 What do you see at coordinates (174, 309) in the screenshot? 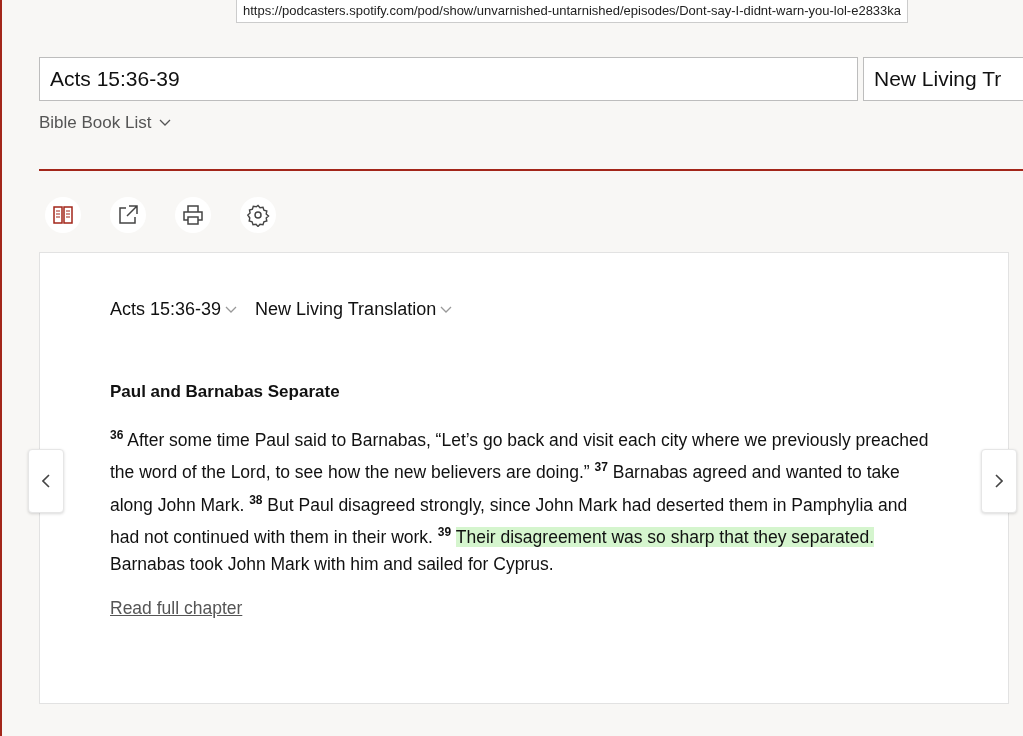
I see `reference-dropdown: Acts 15:36-39` at bounding box center [174, 309].